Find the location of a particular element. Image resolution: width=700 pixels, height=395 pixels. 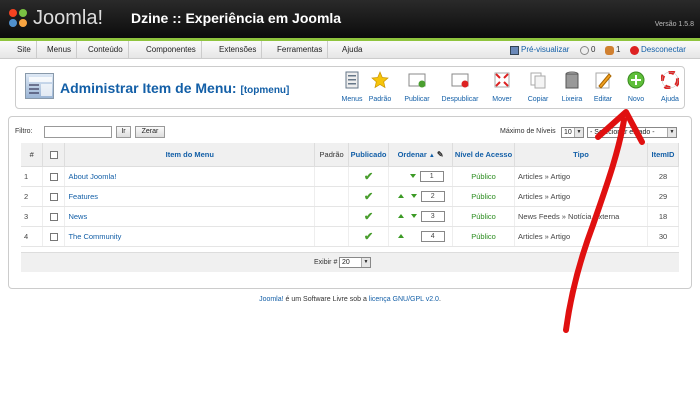

row-type: Articles » Artigo is located at coordinates (581, 196).